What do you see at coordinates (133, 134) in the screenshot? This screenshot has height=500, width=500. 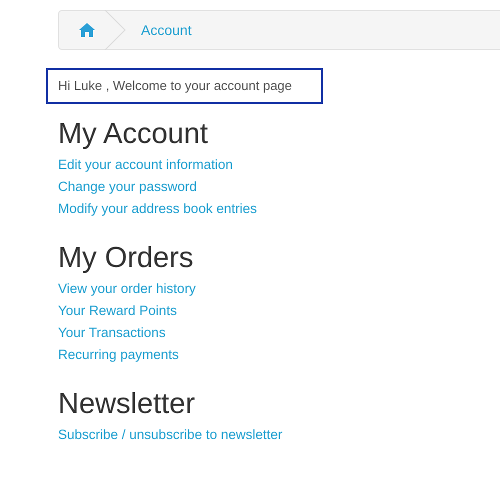 I see `section-heading: My Account` at bounding box center [133, 134].